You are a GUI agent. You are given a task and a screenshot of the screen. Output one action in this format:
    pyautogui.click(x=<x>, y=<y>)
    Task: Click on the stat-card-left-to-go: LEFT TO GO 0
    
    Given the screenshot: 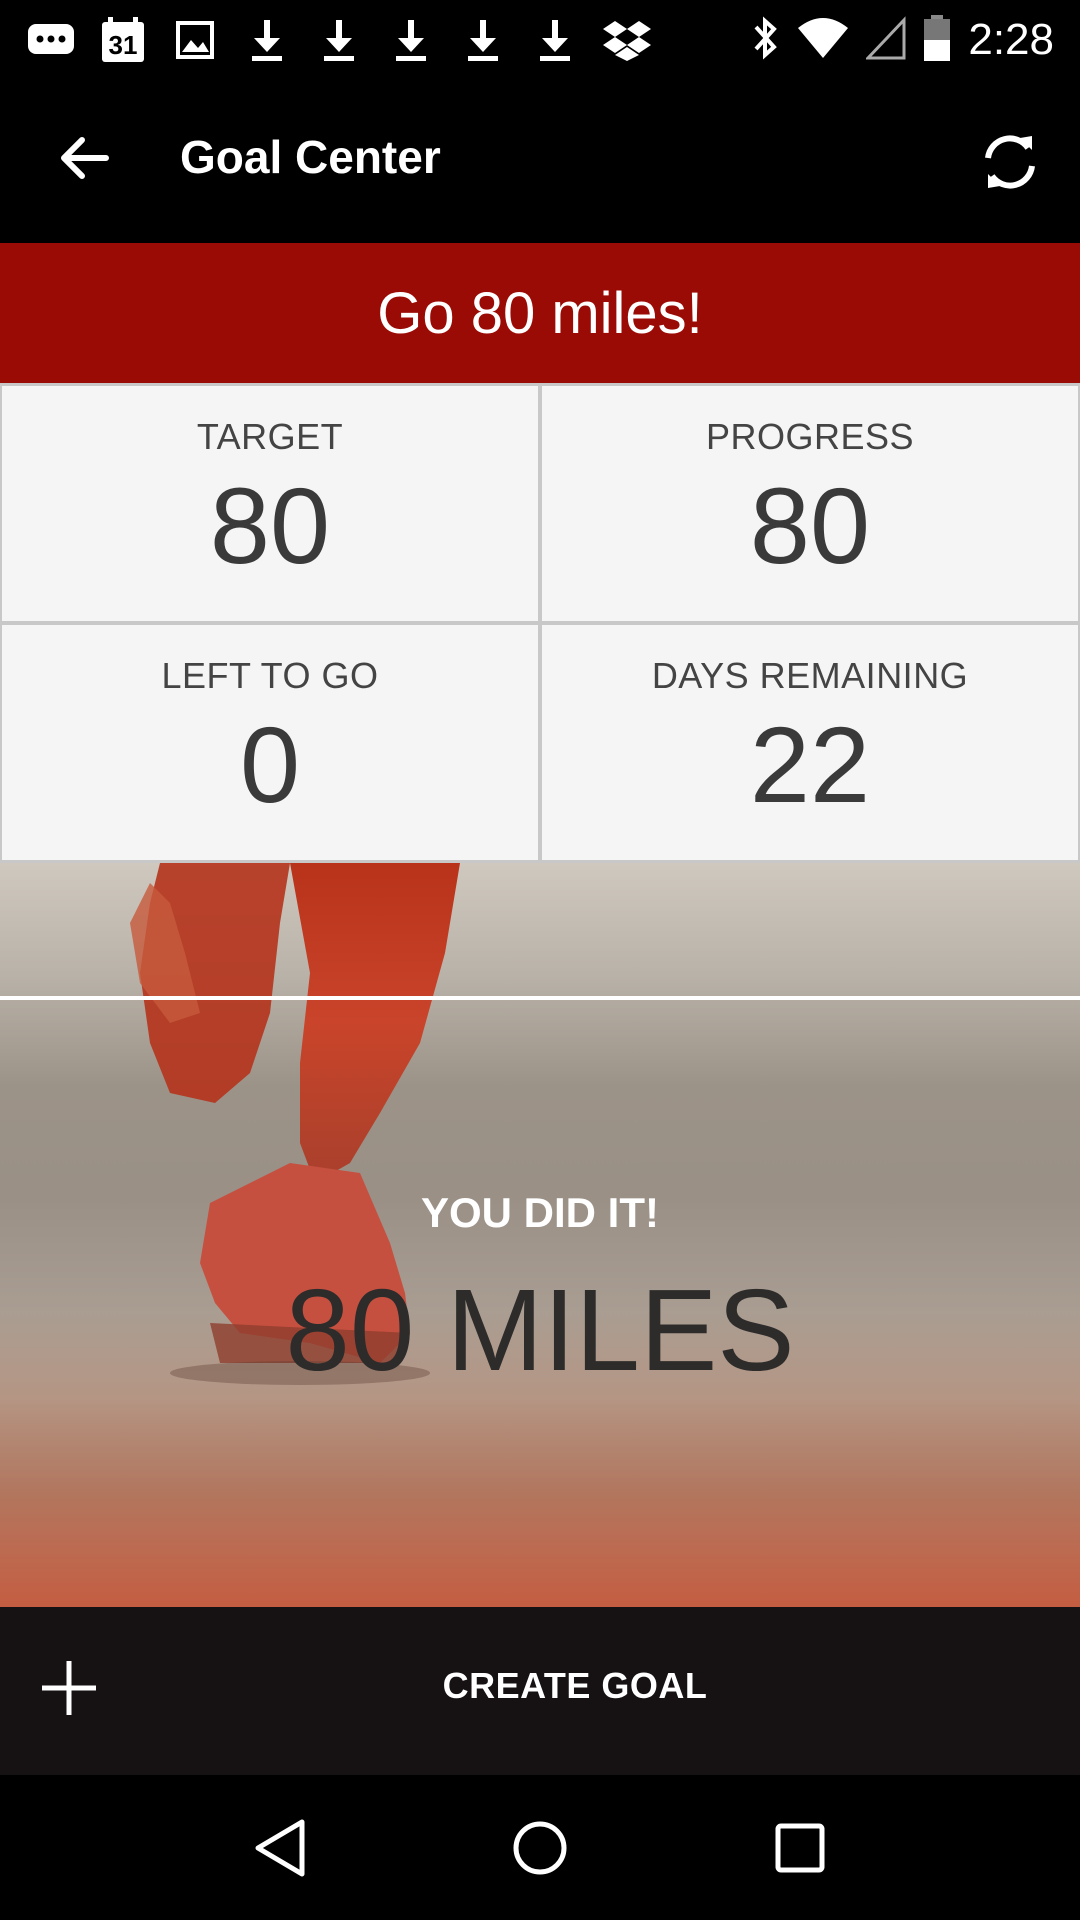 What is the action you would take?
    pyautogui.click(x=270, y=742)
    